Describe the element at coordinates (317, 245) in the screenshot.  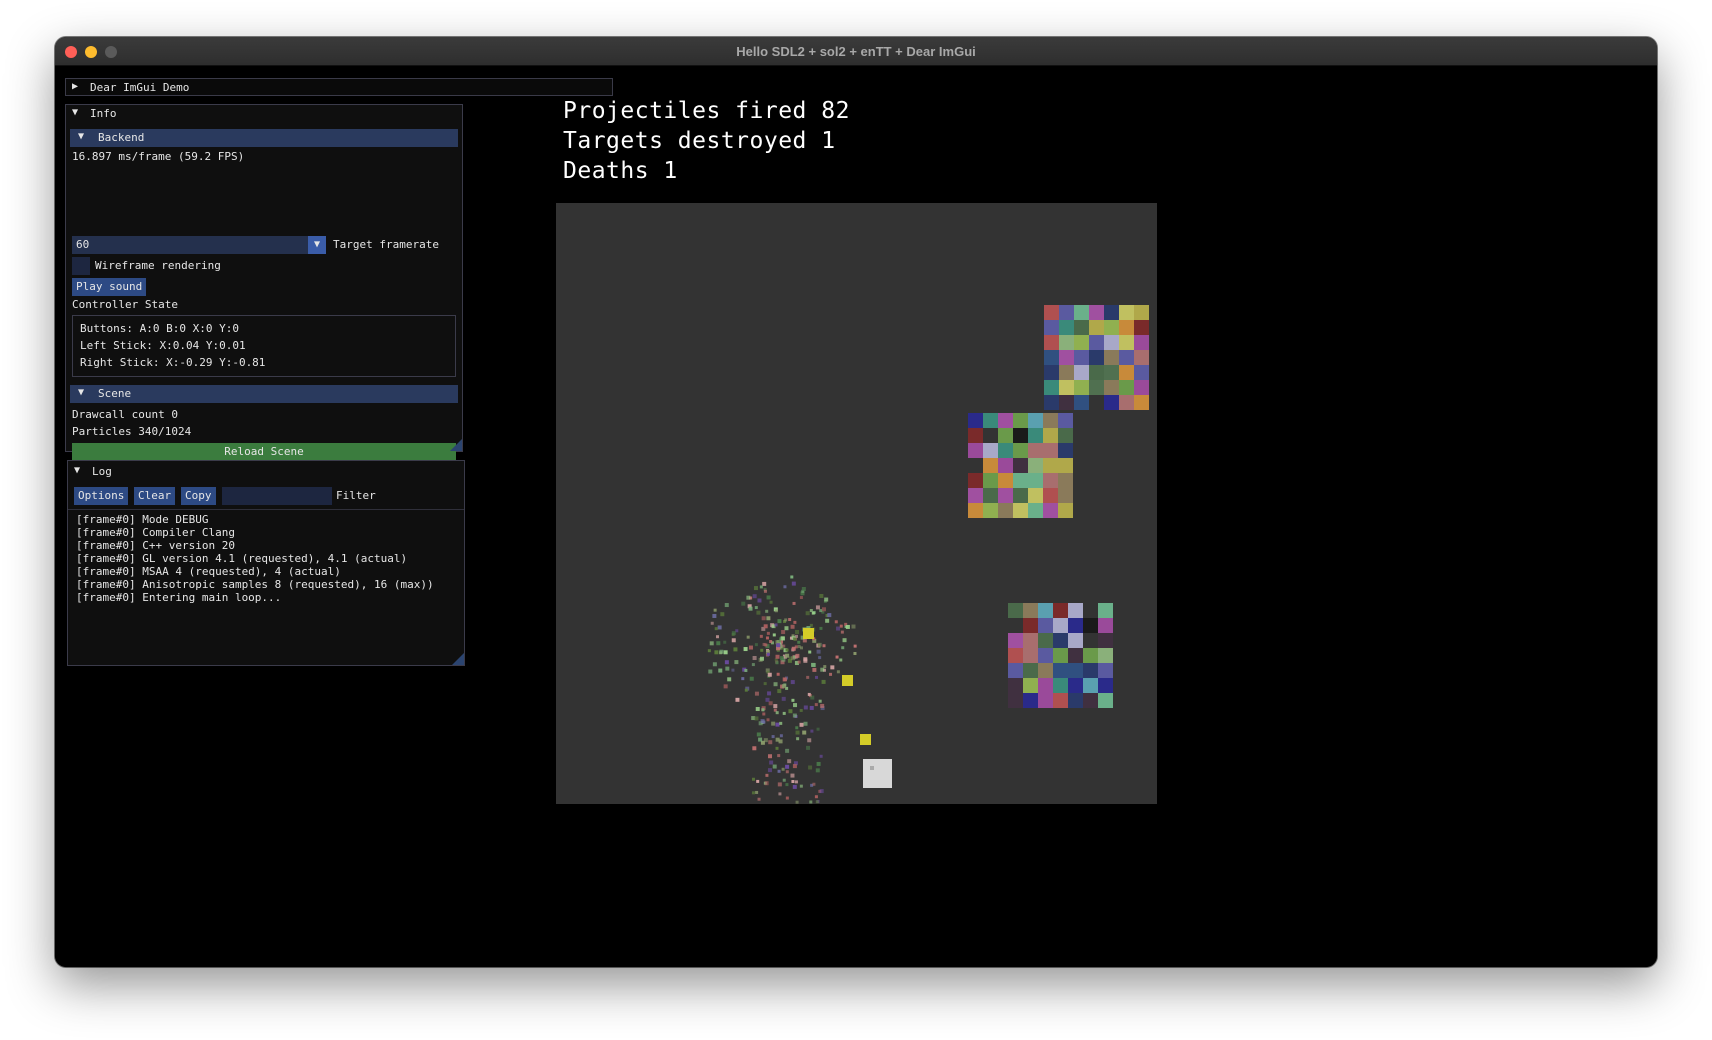
I see `chevron-down-icon: ▼` at that location.